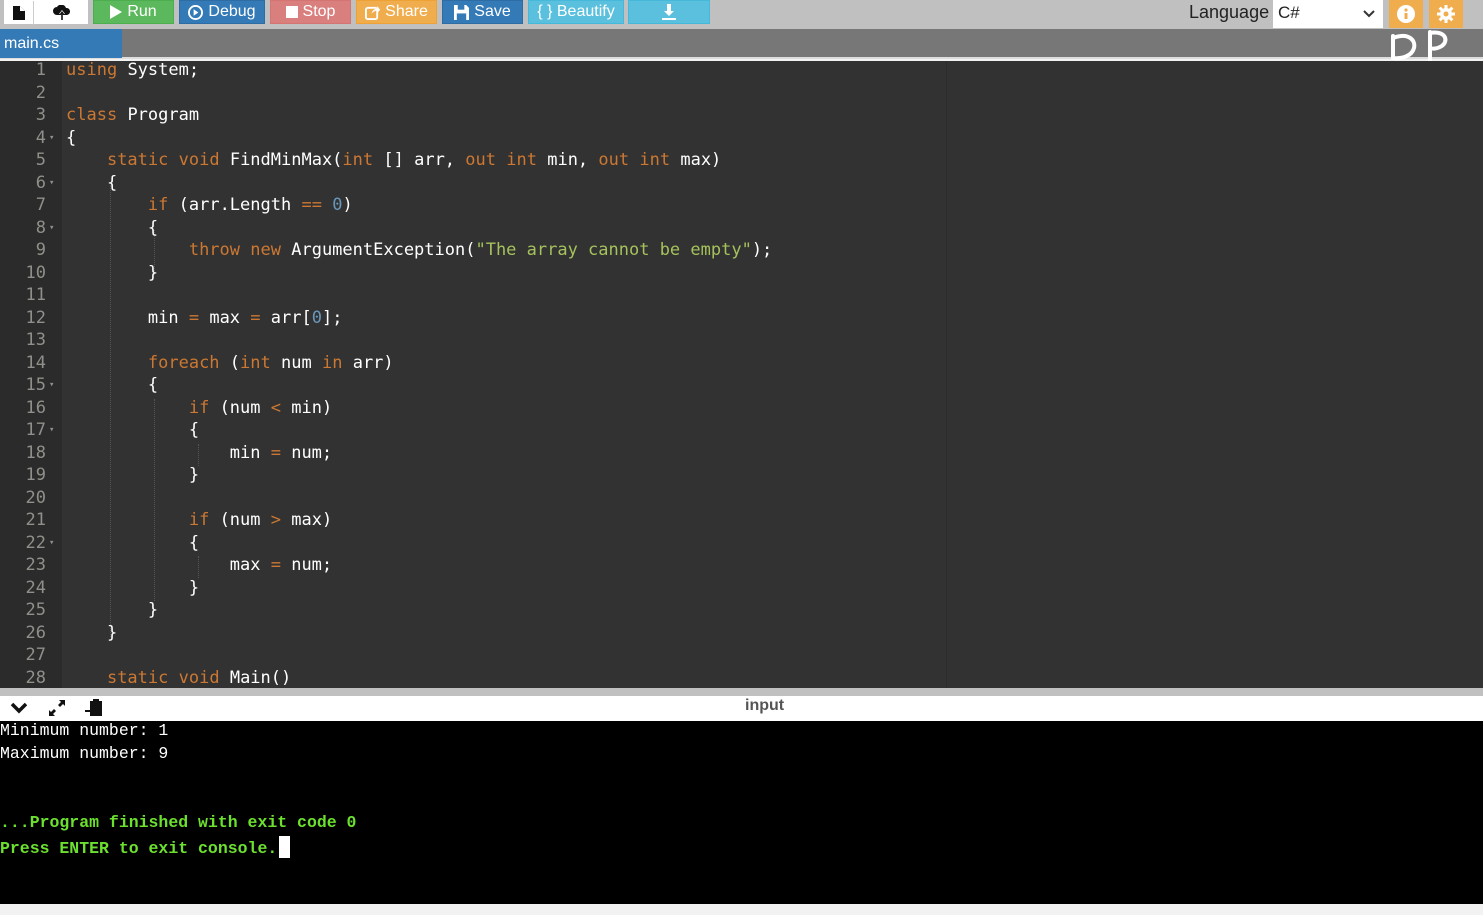 Image resolution: width=1483 pixels, height=915 pixels. I want to click on line-number: 14, so click(35, 362).